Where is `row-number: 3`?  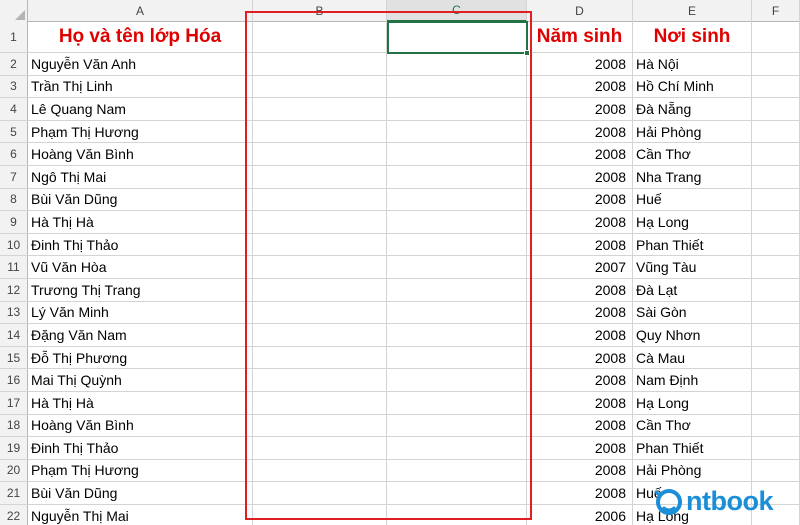
row-number: 3 is located at coordinates (14, 86).